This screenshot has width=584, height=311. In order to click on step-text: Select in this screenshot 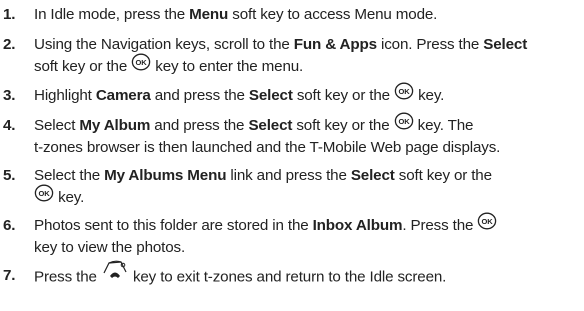, I will do `click(57, 126)`.